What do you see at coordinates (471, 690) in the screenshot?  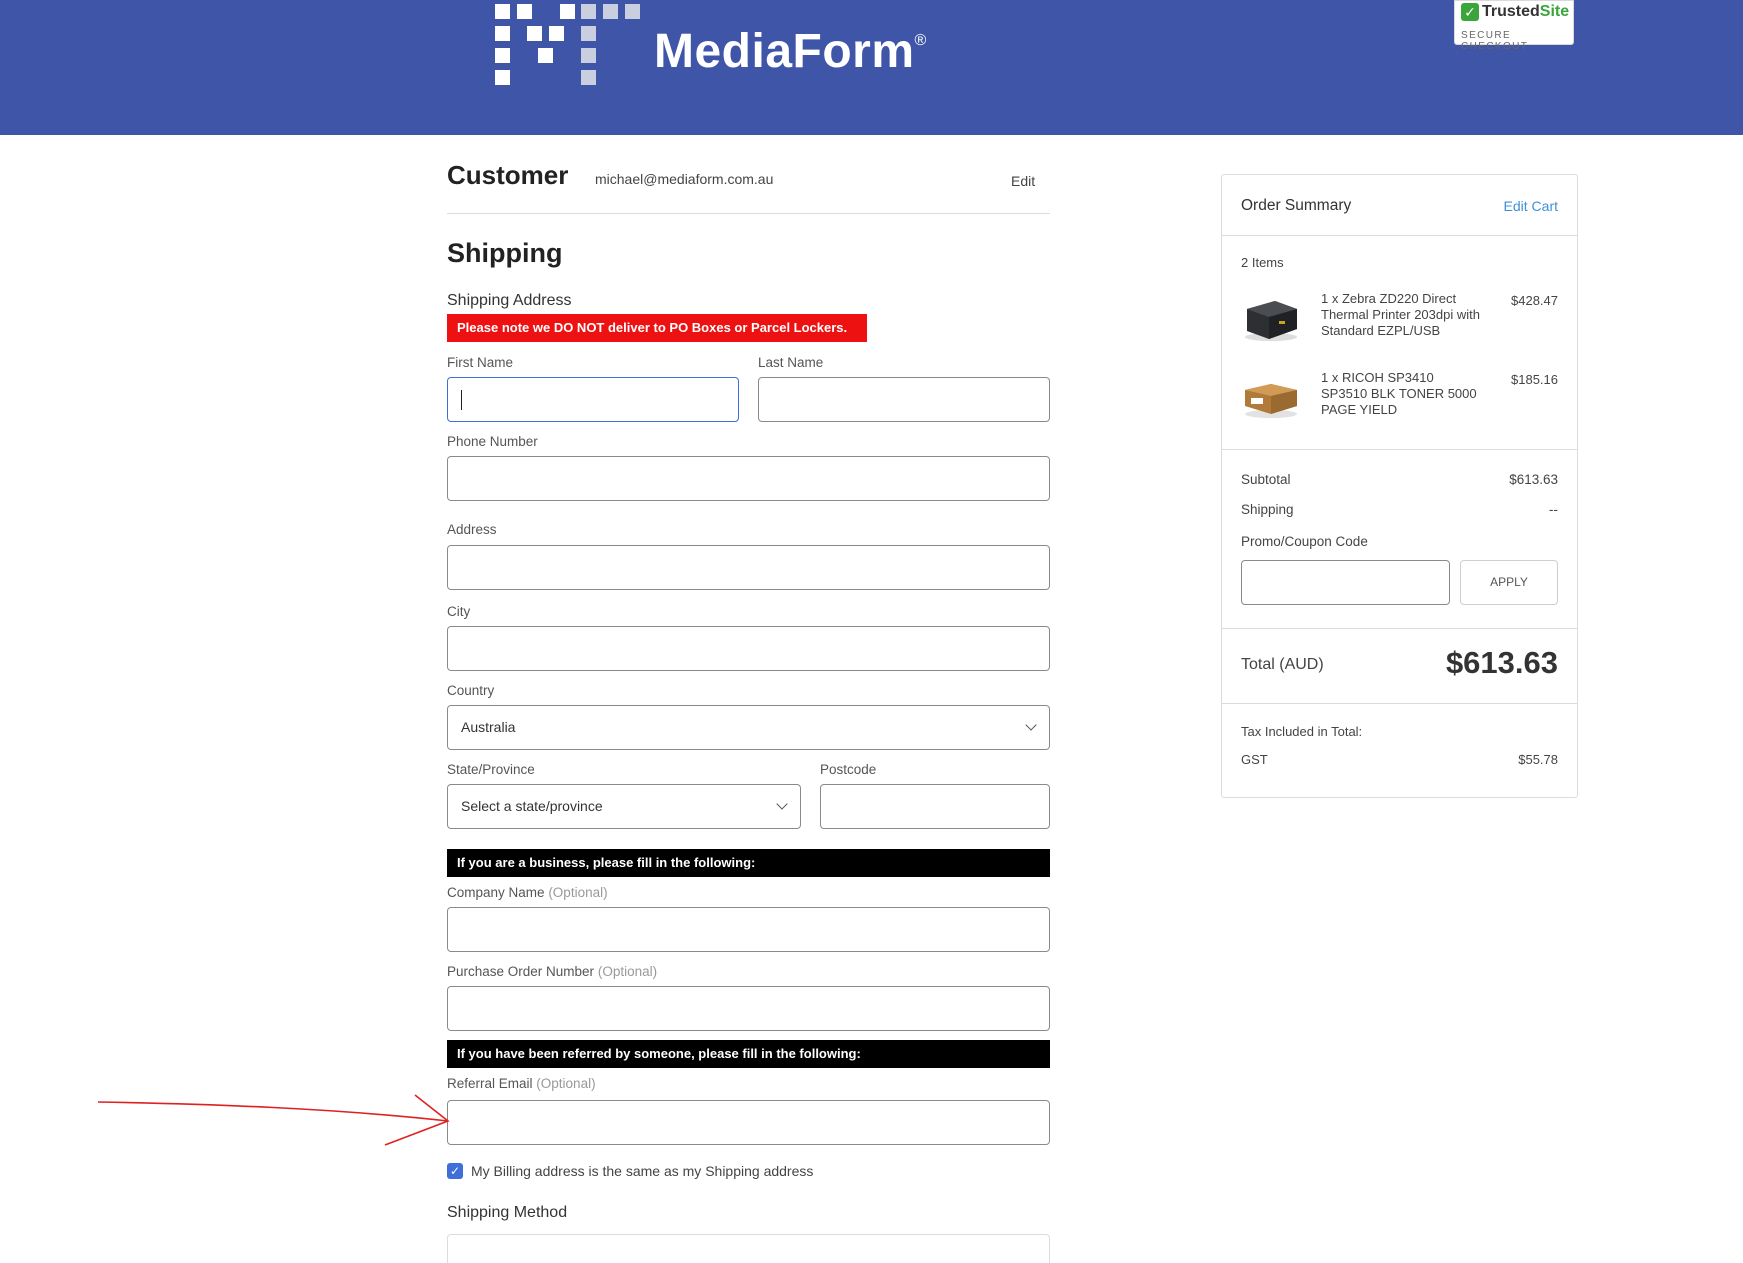 I see `country-label: Country` at bounding box center [471, 690].